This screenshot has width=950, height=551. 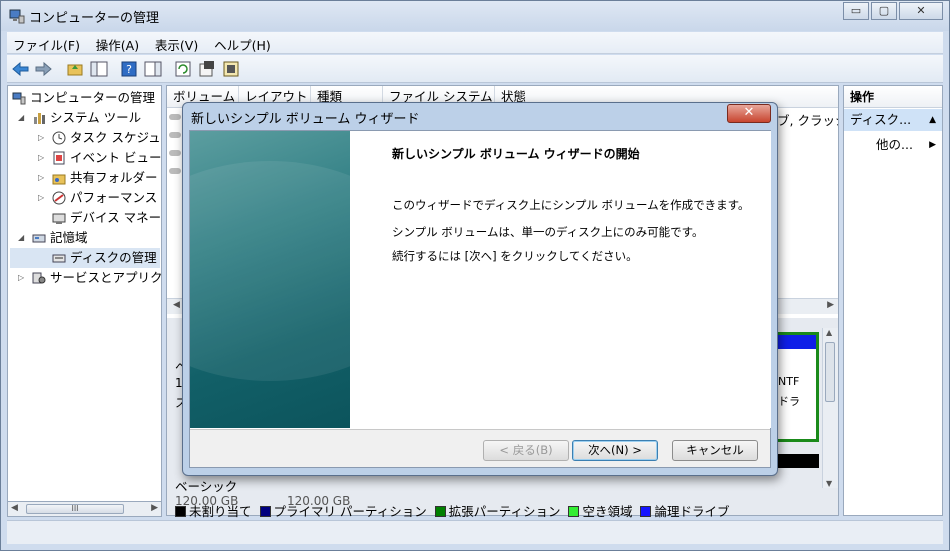 I want to click on partition-status-fragment: ドラ, so click(x=789, y=401).